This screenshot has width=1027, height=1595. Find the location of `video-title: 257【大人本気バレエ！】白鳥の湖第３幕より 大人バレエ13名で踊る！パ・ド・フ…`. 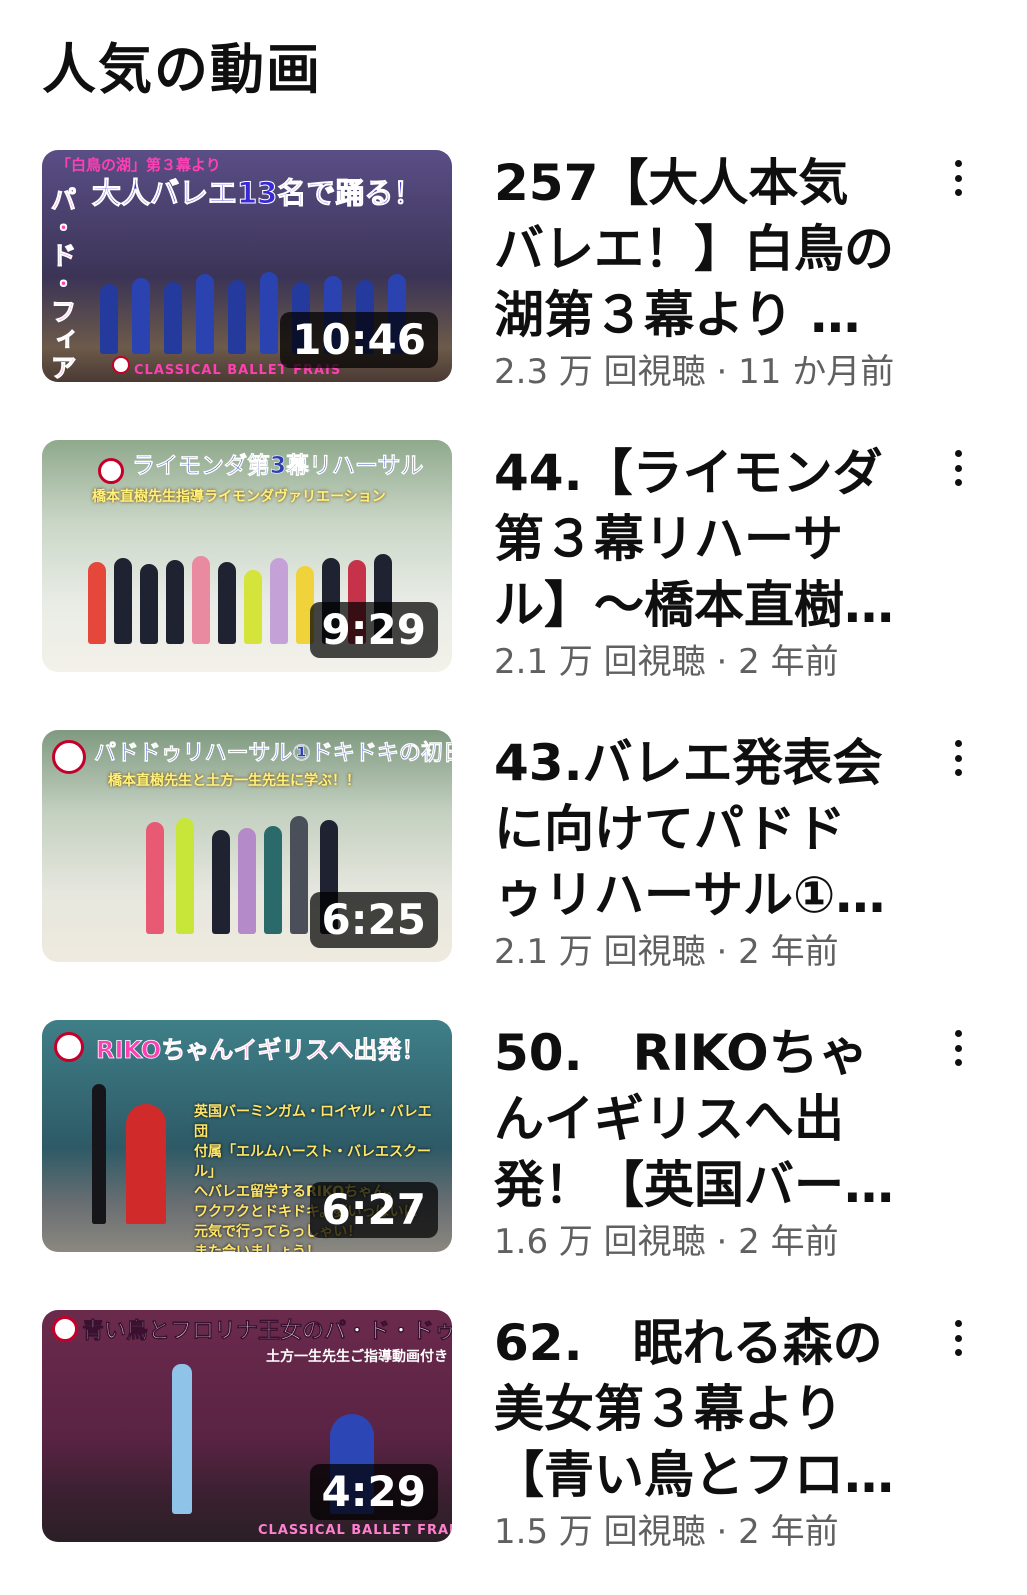

video-title: 257【大人本気バレエ！】白鳥の湖第３幕より 大人バレエ13名で踊る！パ・ド・フ… is located at coordinates (694, 249).